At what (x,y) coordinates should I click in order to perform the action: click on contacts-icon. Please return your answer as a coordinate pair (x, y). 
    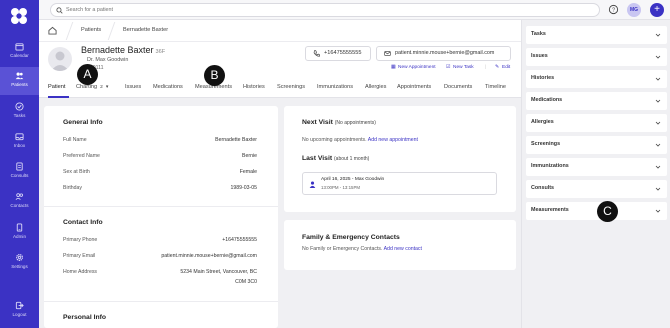
    Looking at the image, I should click on (19, 196).